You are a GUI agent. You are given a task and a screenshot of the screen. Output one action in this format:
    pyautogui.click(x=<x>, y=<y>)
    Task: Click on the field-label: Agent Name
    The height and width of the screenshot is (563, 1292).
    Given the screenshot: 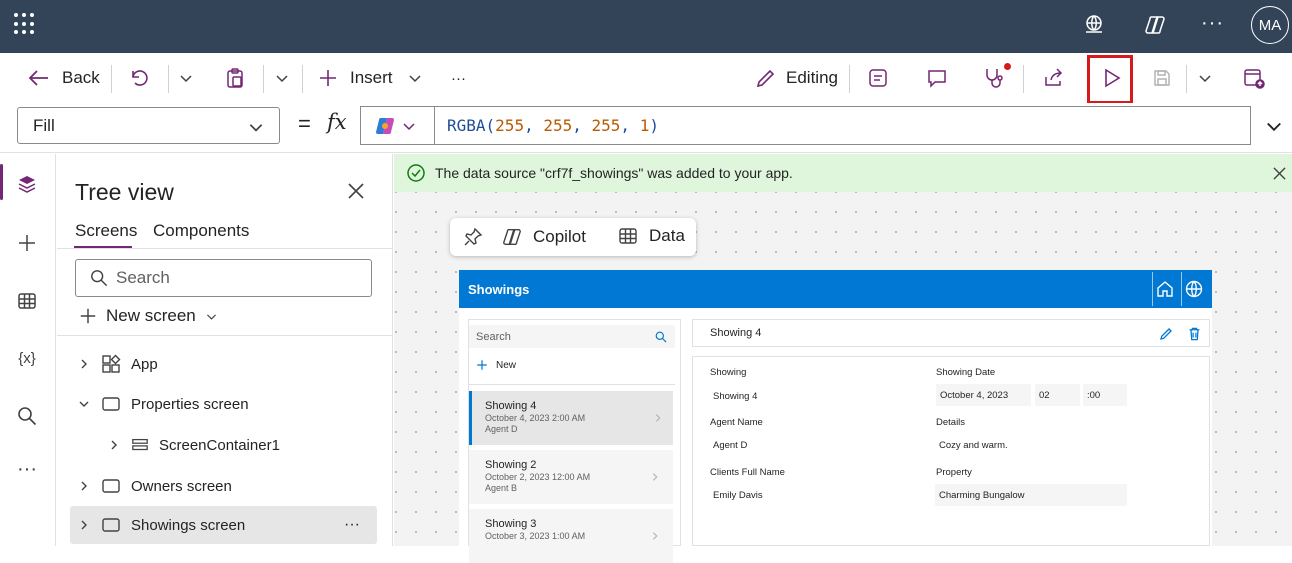 What is the action you would take?
    pyautogui.click(x=736, y=422)
    